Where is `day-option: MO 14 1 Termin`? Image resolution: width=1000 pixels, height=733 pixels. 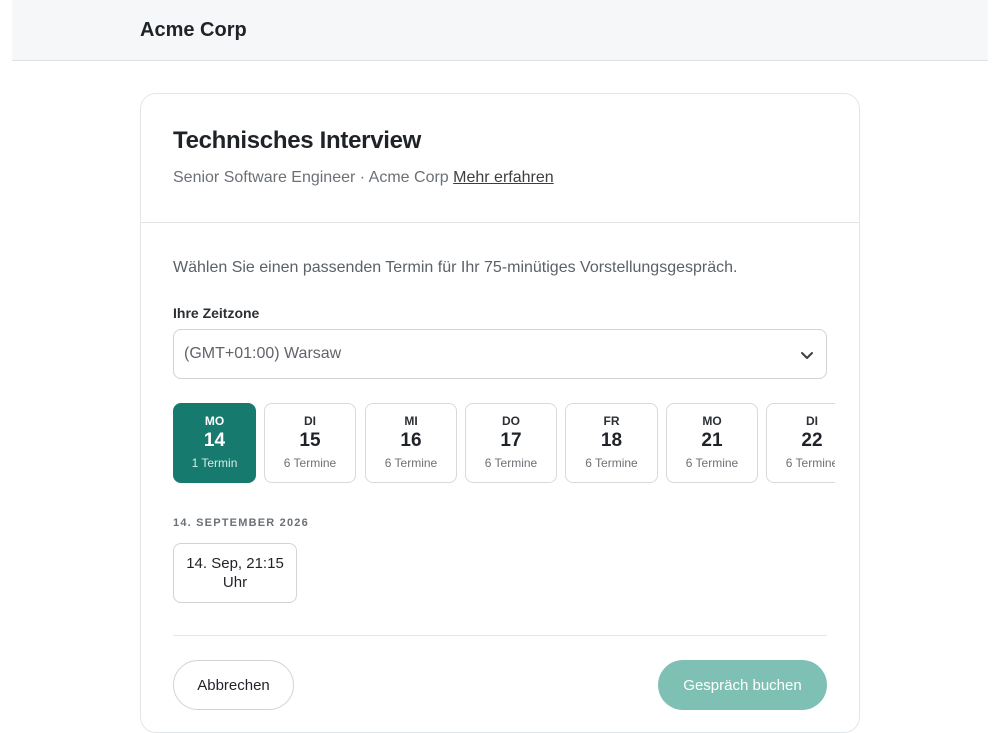
day-option: MO 14 1 Termin is located at coordinates (214, 443).